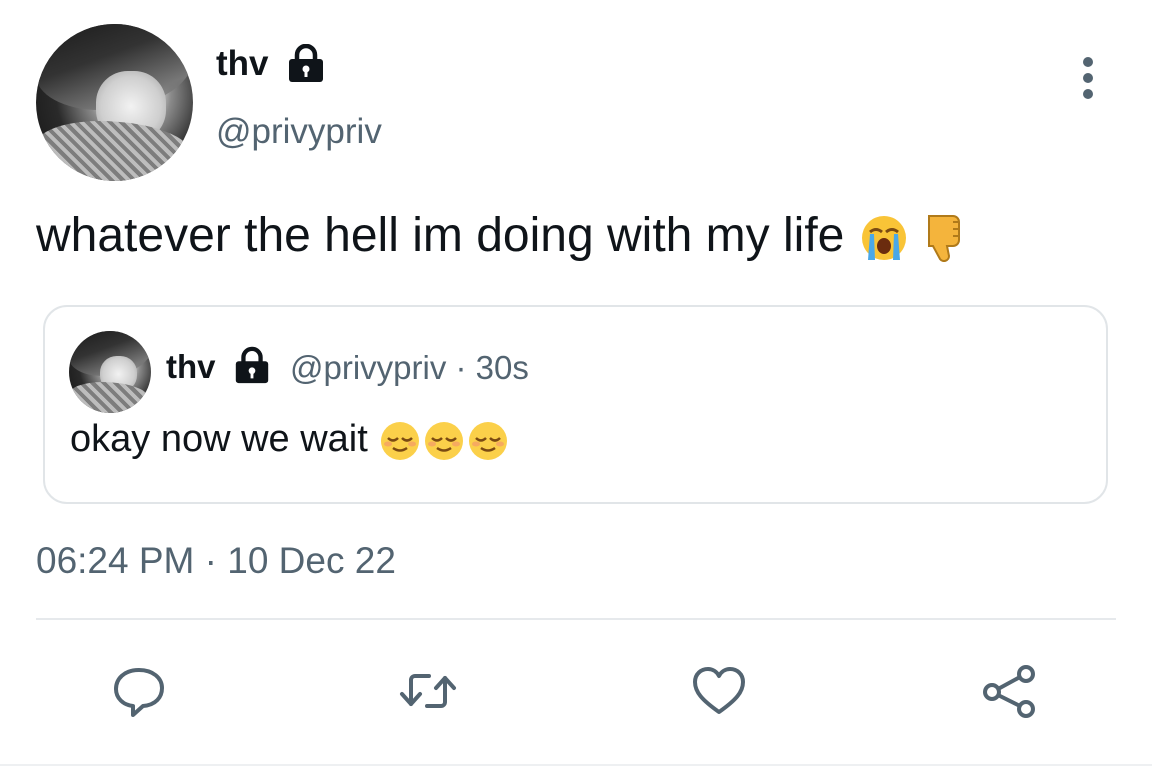 This screenshot has width=1152, height=783. What do you see at coordinates (219, 439) in the screenshot?
I see `quoted-tweet-text-content: okay now we wait` at bounding box center [219, 439].